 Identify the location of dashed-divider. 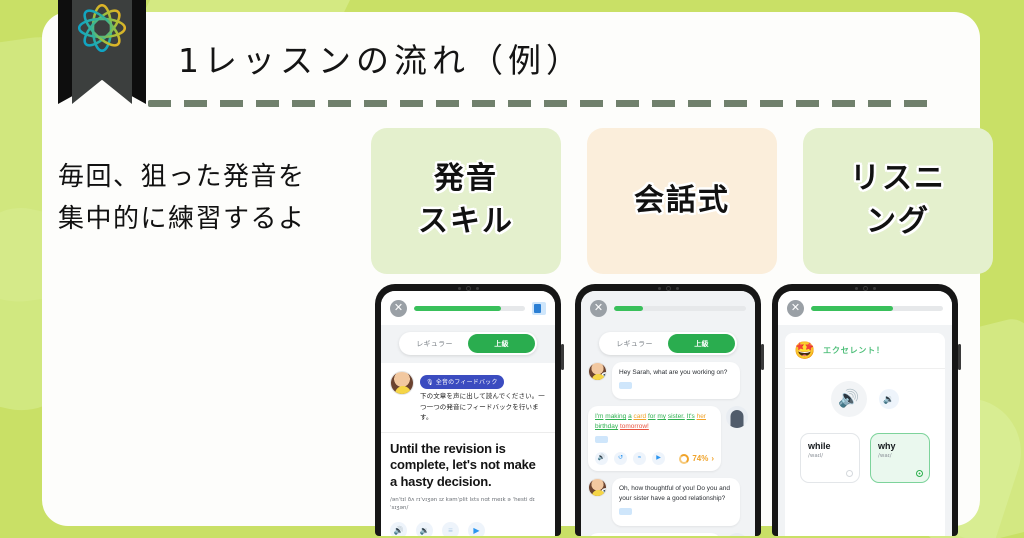
(542, 103).